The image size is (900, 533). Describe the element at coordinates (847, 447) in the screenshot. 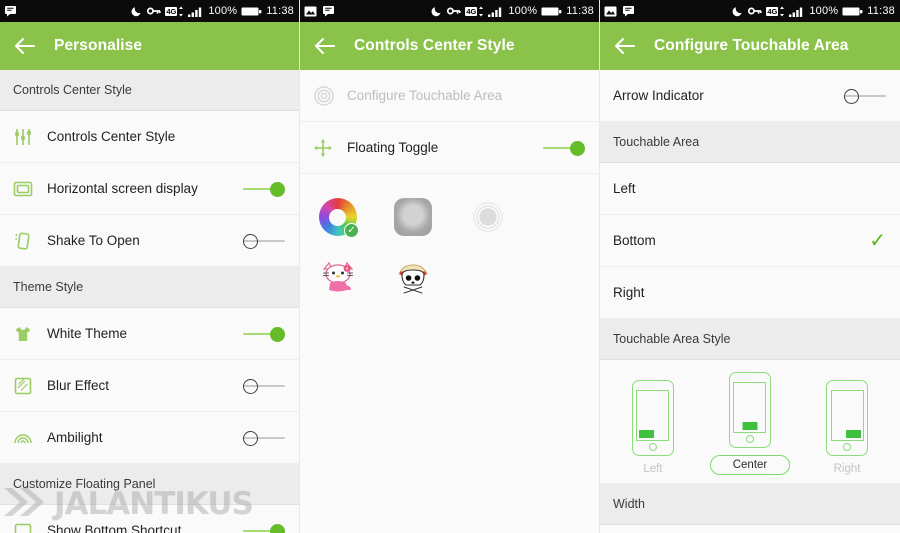

I see `home-button` at that location.